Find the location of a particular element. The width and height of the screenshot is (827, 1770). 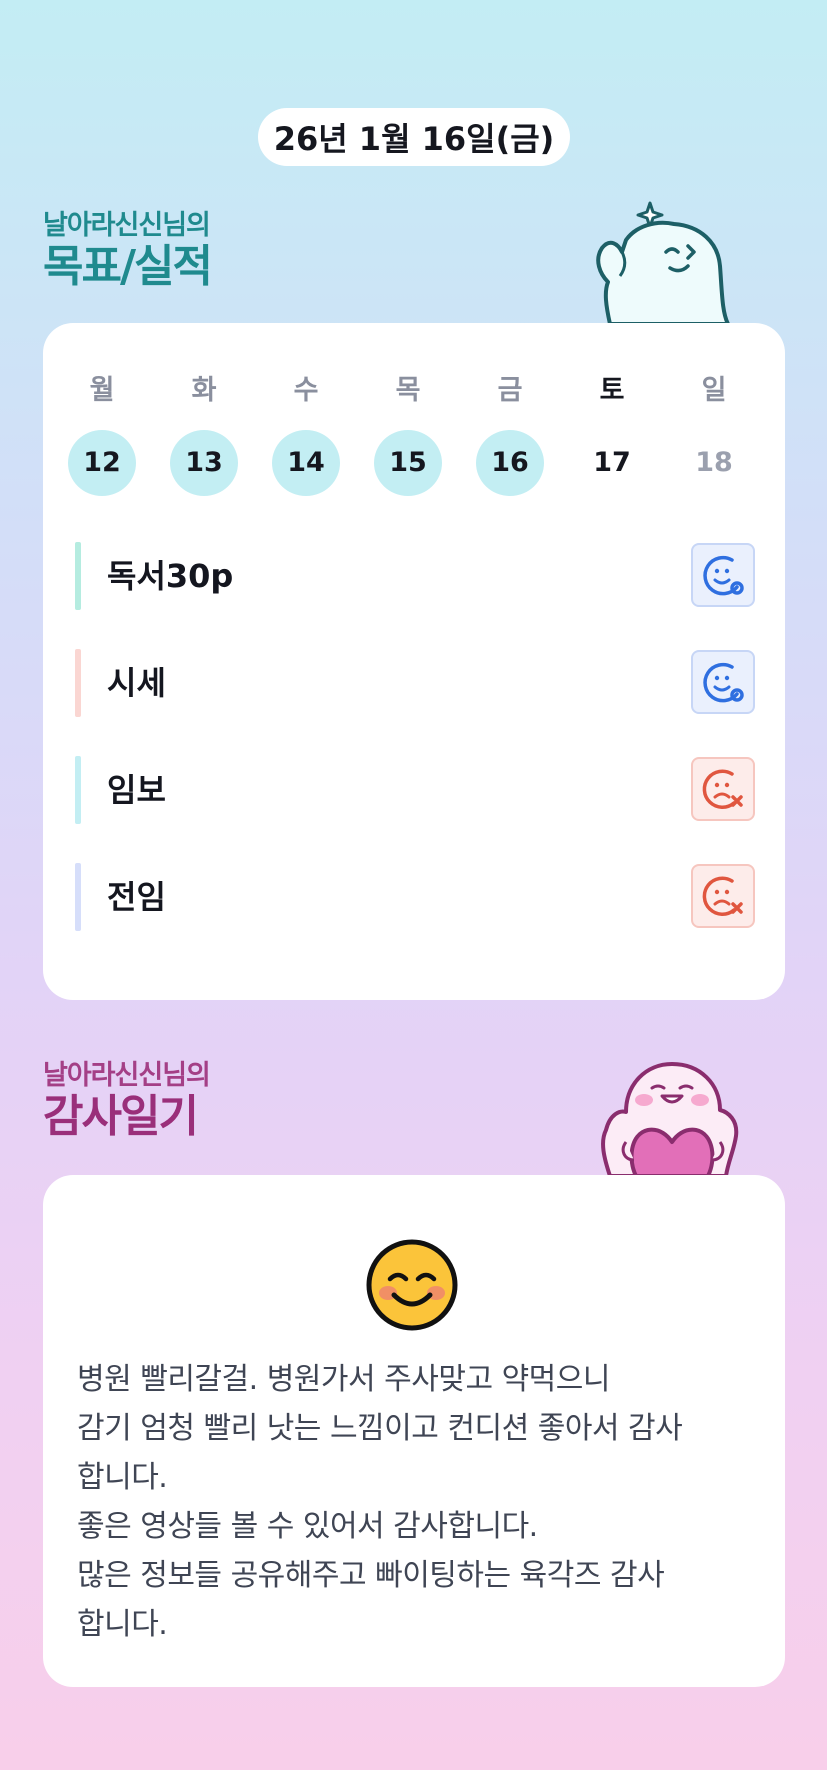

thanks-section-header: 날아라신신님의 감사일기 is located at coordinates (127, 1101).